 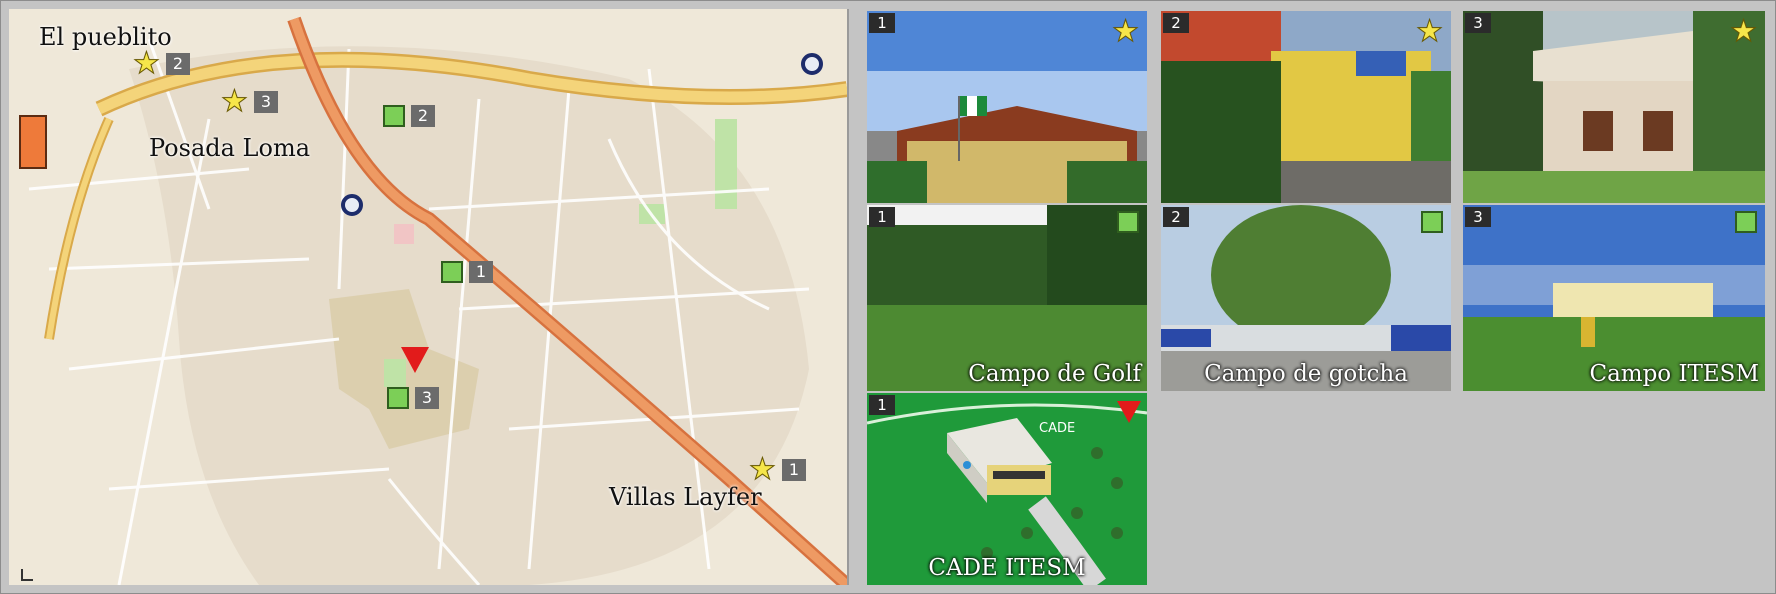 What do you see at coordinates (409, 116) in the screenshot?
I see `field-marker-2: 2` at bounding box center [409, 116].